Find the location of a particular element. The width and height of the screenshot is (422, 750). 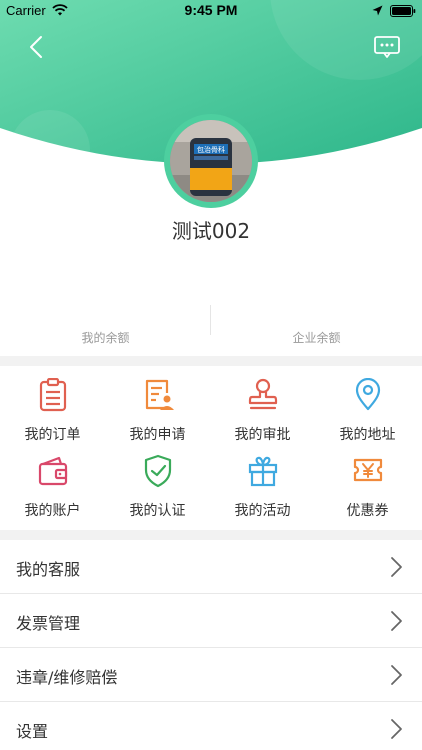

back-button is located at coordinates (37, 47).